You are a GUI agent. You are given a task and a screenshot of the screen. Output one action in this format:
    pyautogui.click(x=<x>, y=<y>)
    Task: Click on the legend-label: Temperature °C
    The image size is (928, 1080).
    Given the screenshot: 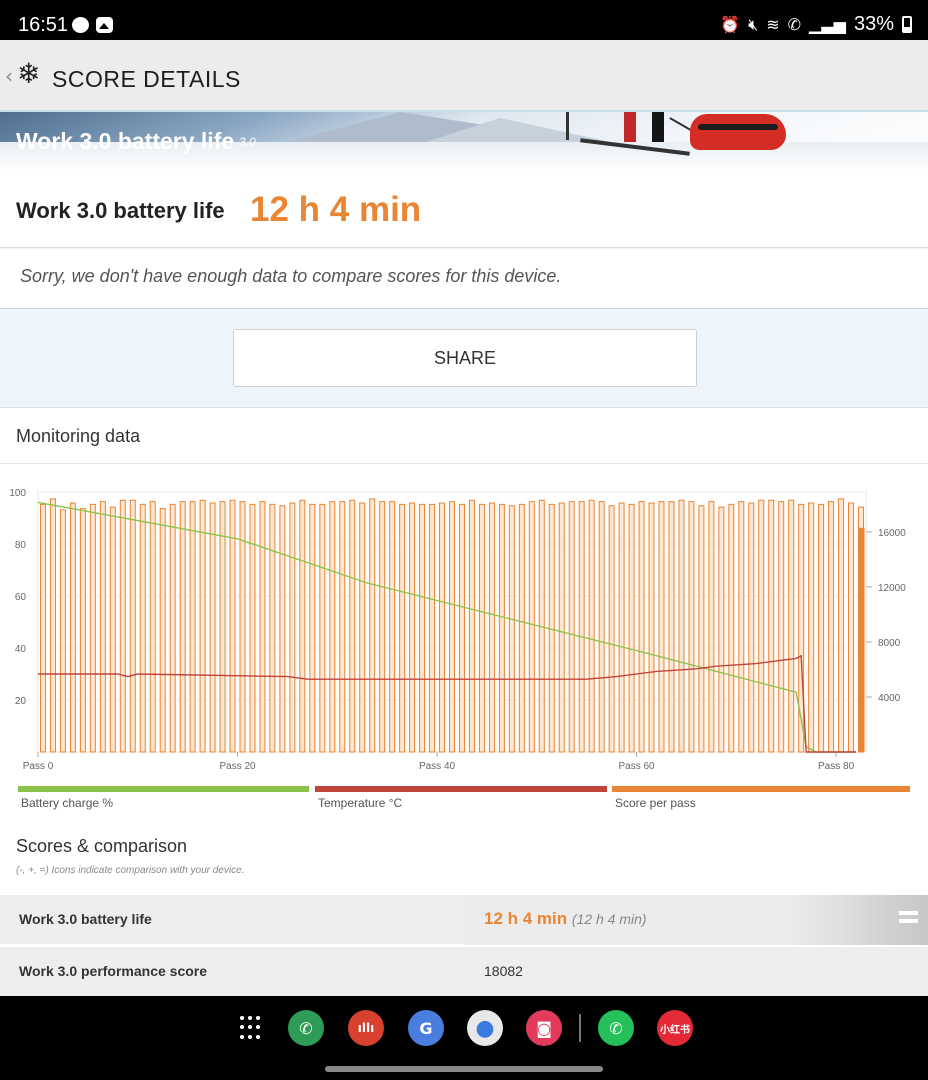 What is the action you would take?
    pyautogui.click(x=360, y=803)
    